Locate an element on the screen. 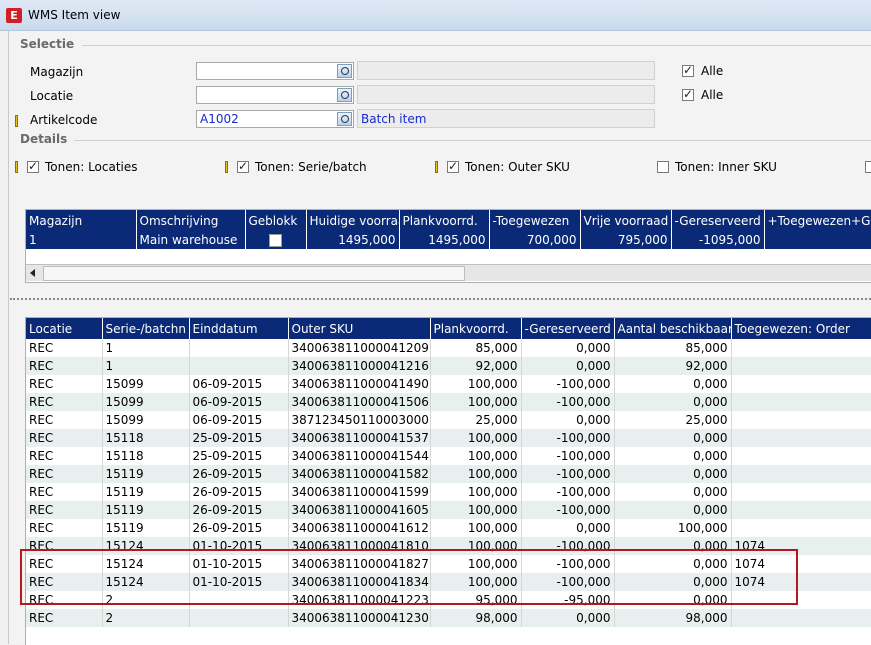  magazijn-input is located at coordinates (275, 71).